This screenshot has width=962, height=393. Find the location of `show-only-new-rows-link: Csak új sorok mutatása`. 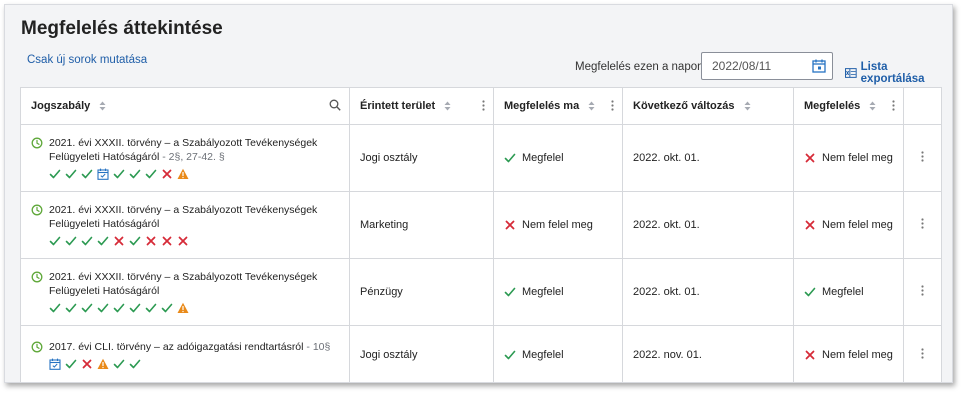

show-only-new-rows-link: Csak új sorok mutatása is located at coordinates (87, 60).